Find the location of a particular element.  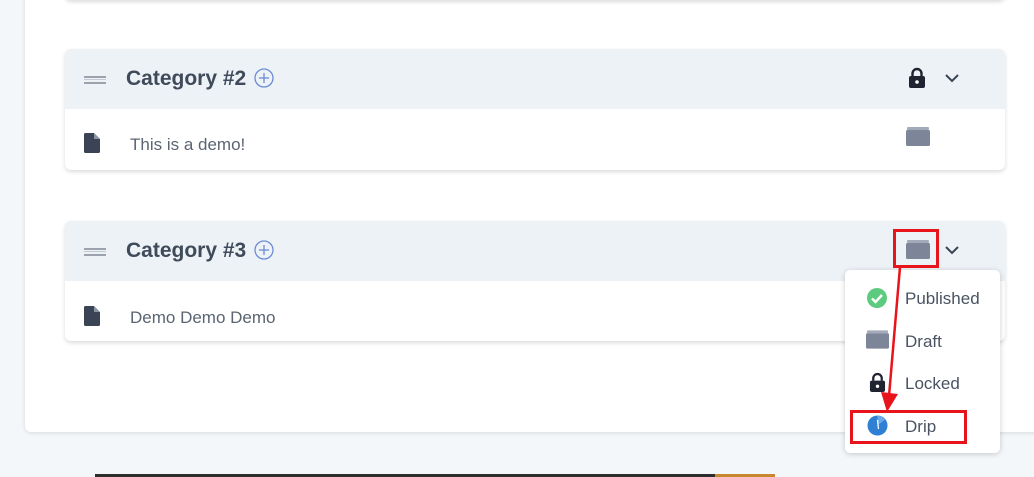

status-option-locked: Locked is located at coordinates (922, 384).